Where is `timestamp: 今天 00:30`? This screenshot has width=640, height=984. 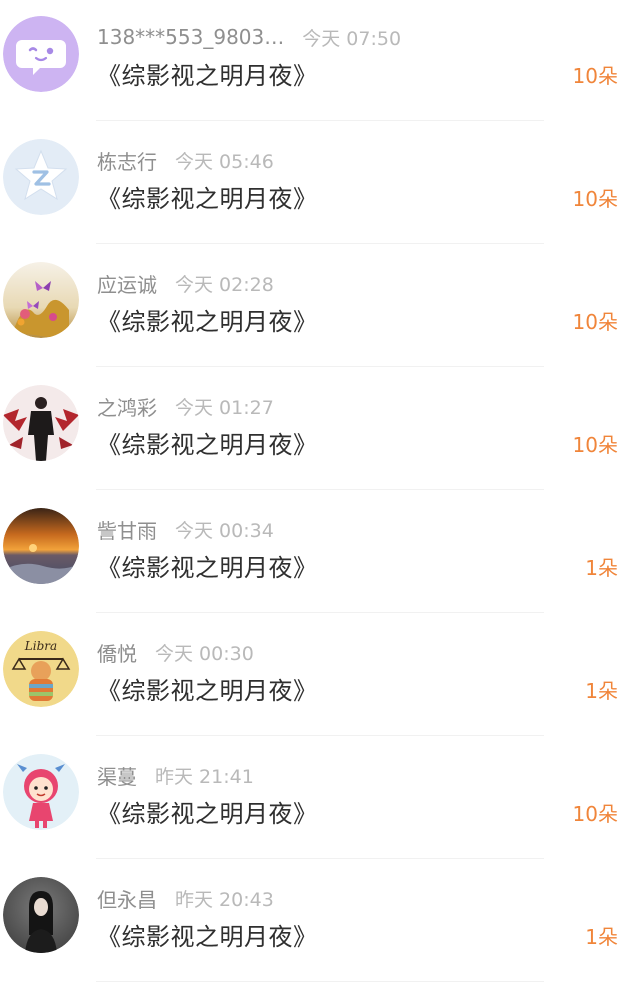
timestamp: 今天 00:30 is located at coordinates (204, 653).